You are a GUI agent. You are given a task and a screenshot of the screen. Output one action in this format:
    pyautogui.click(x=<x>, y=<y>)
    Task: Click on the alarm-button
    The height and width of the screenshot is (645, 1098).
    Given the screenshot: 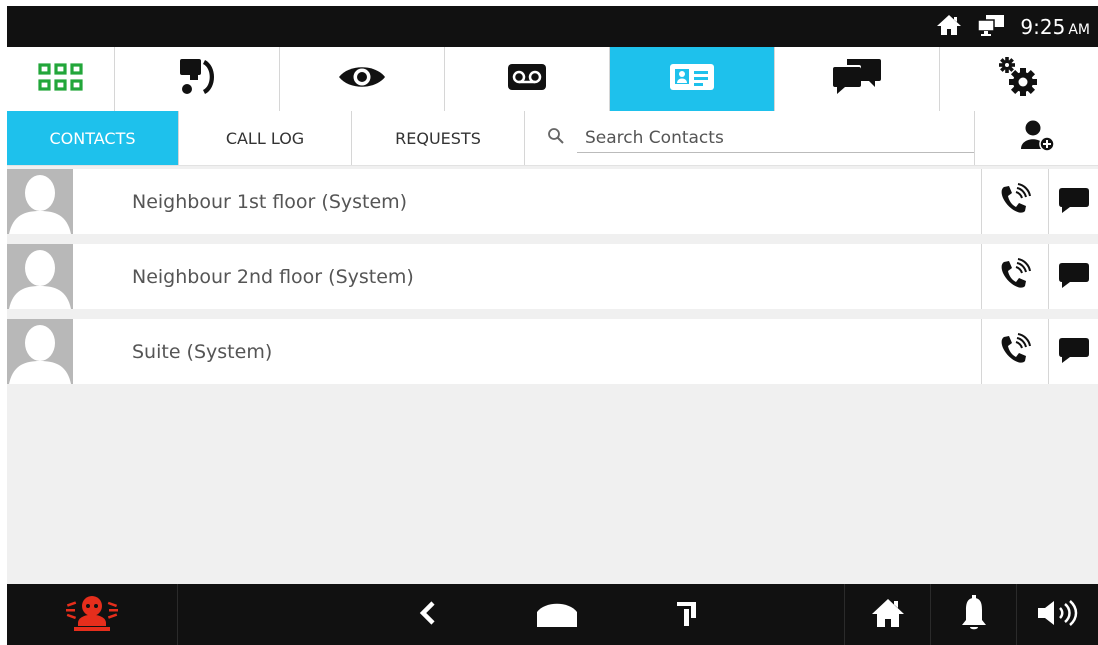 What is the action you would take?
    pyautogui.click(x=92, y=614)
    